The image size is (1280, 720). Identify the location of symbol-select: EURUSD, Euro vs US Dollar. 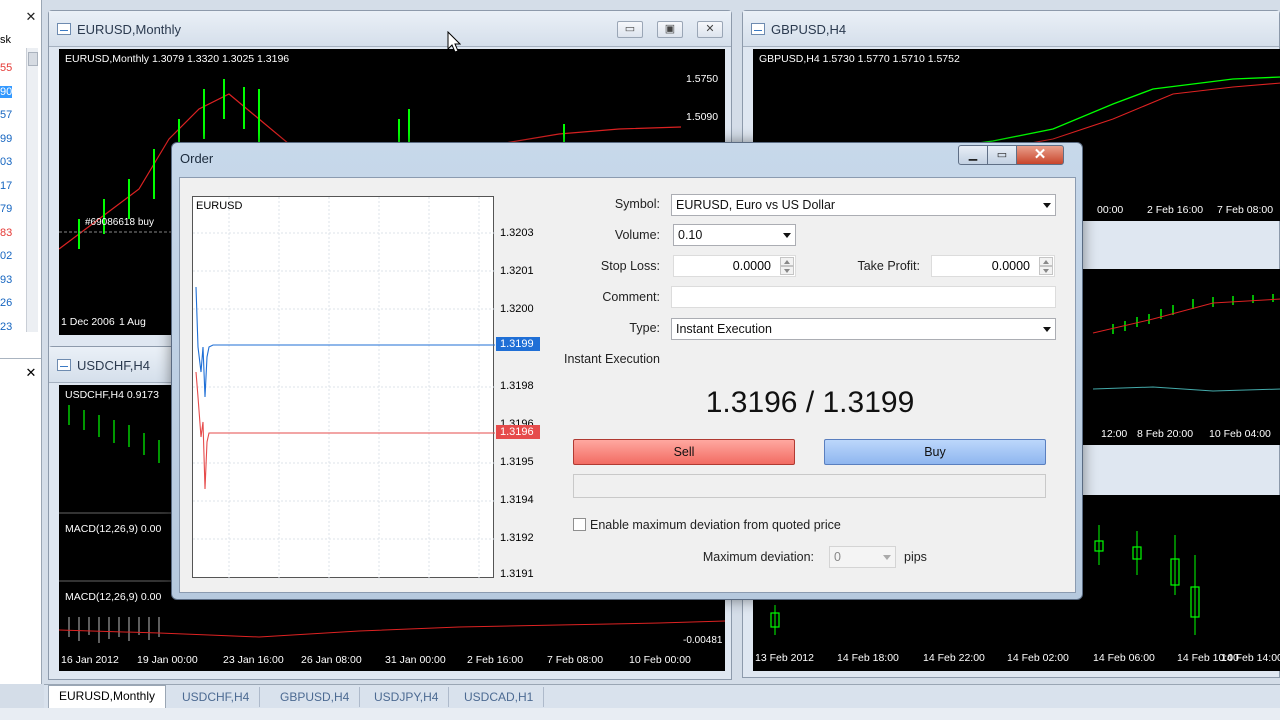
(863, 205).